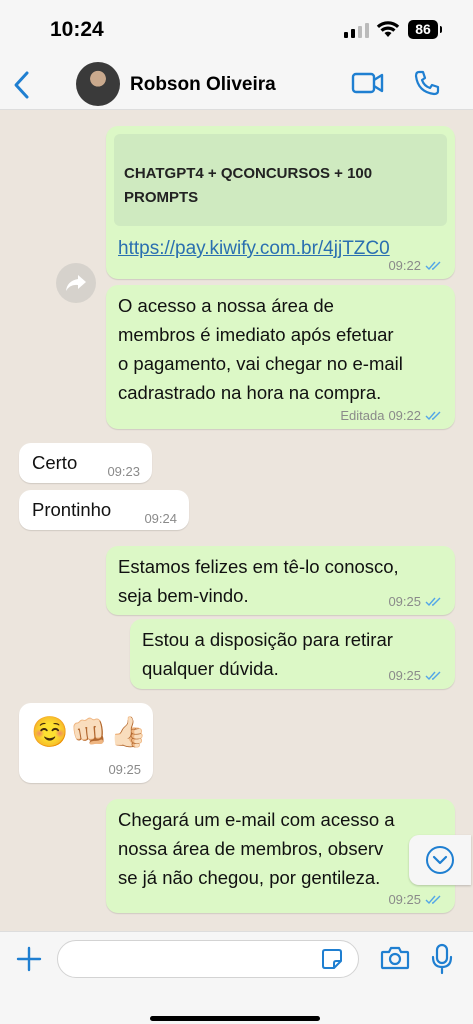 This screenshot has width=473, height=1024. I want to click on message-meta: 09:23, so click(123, 471).